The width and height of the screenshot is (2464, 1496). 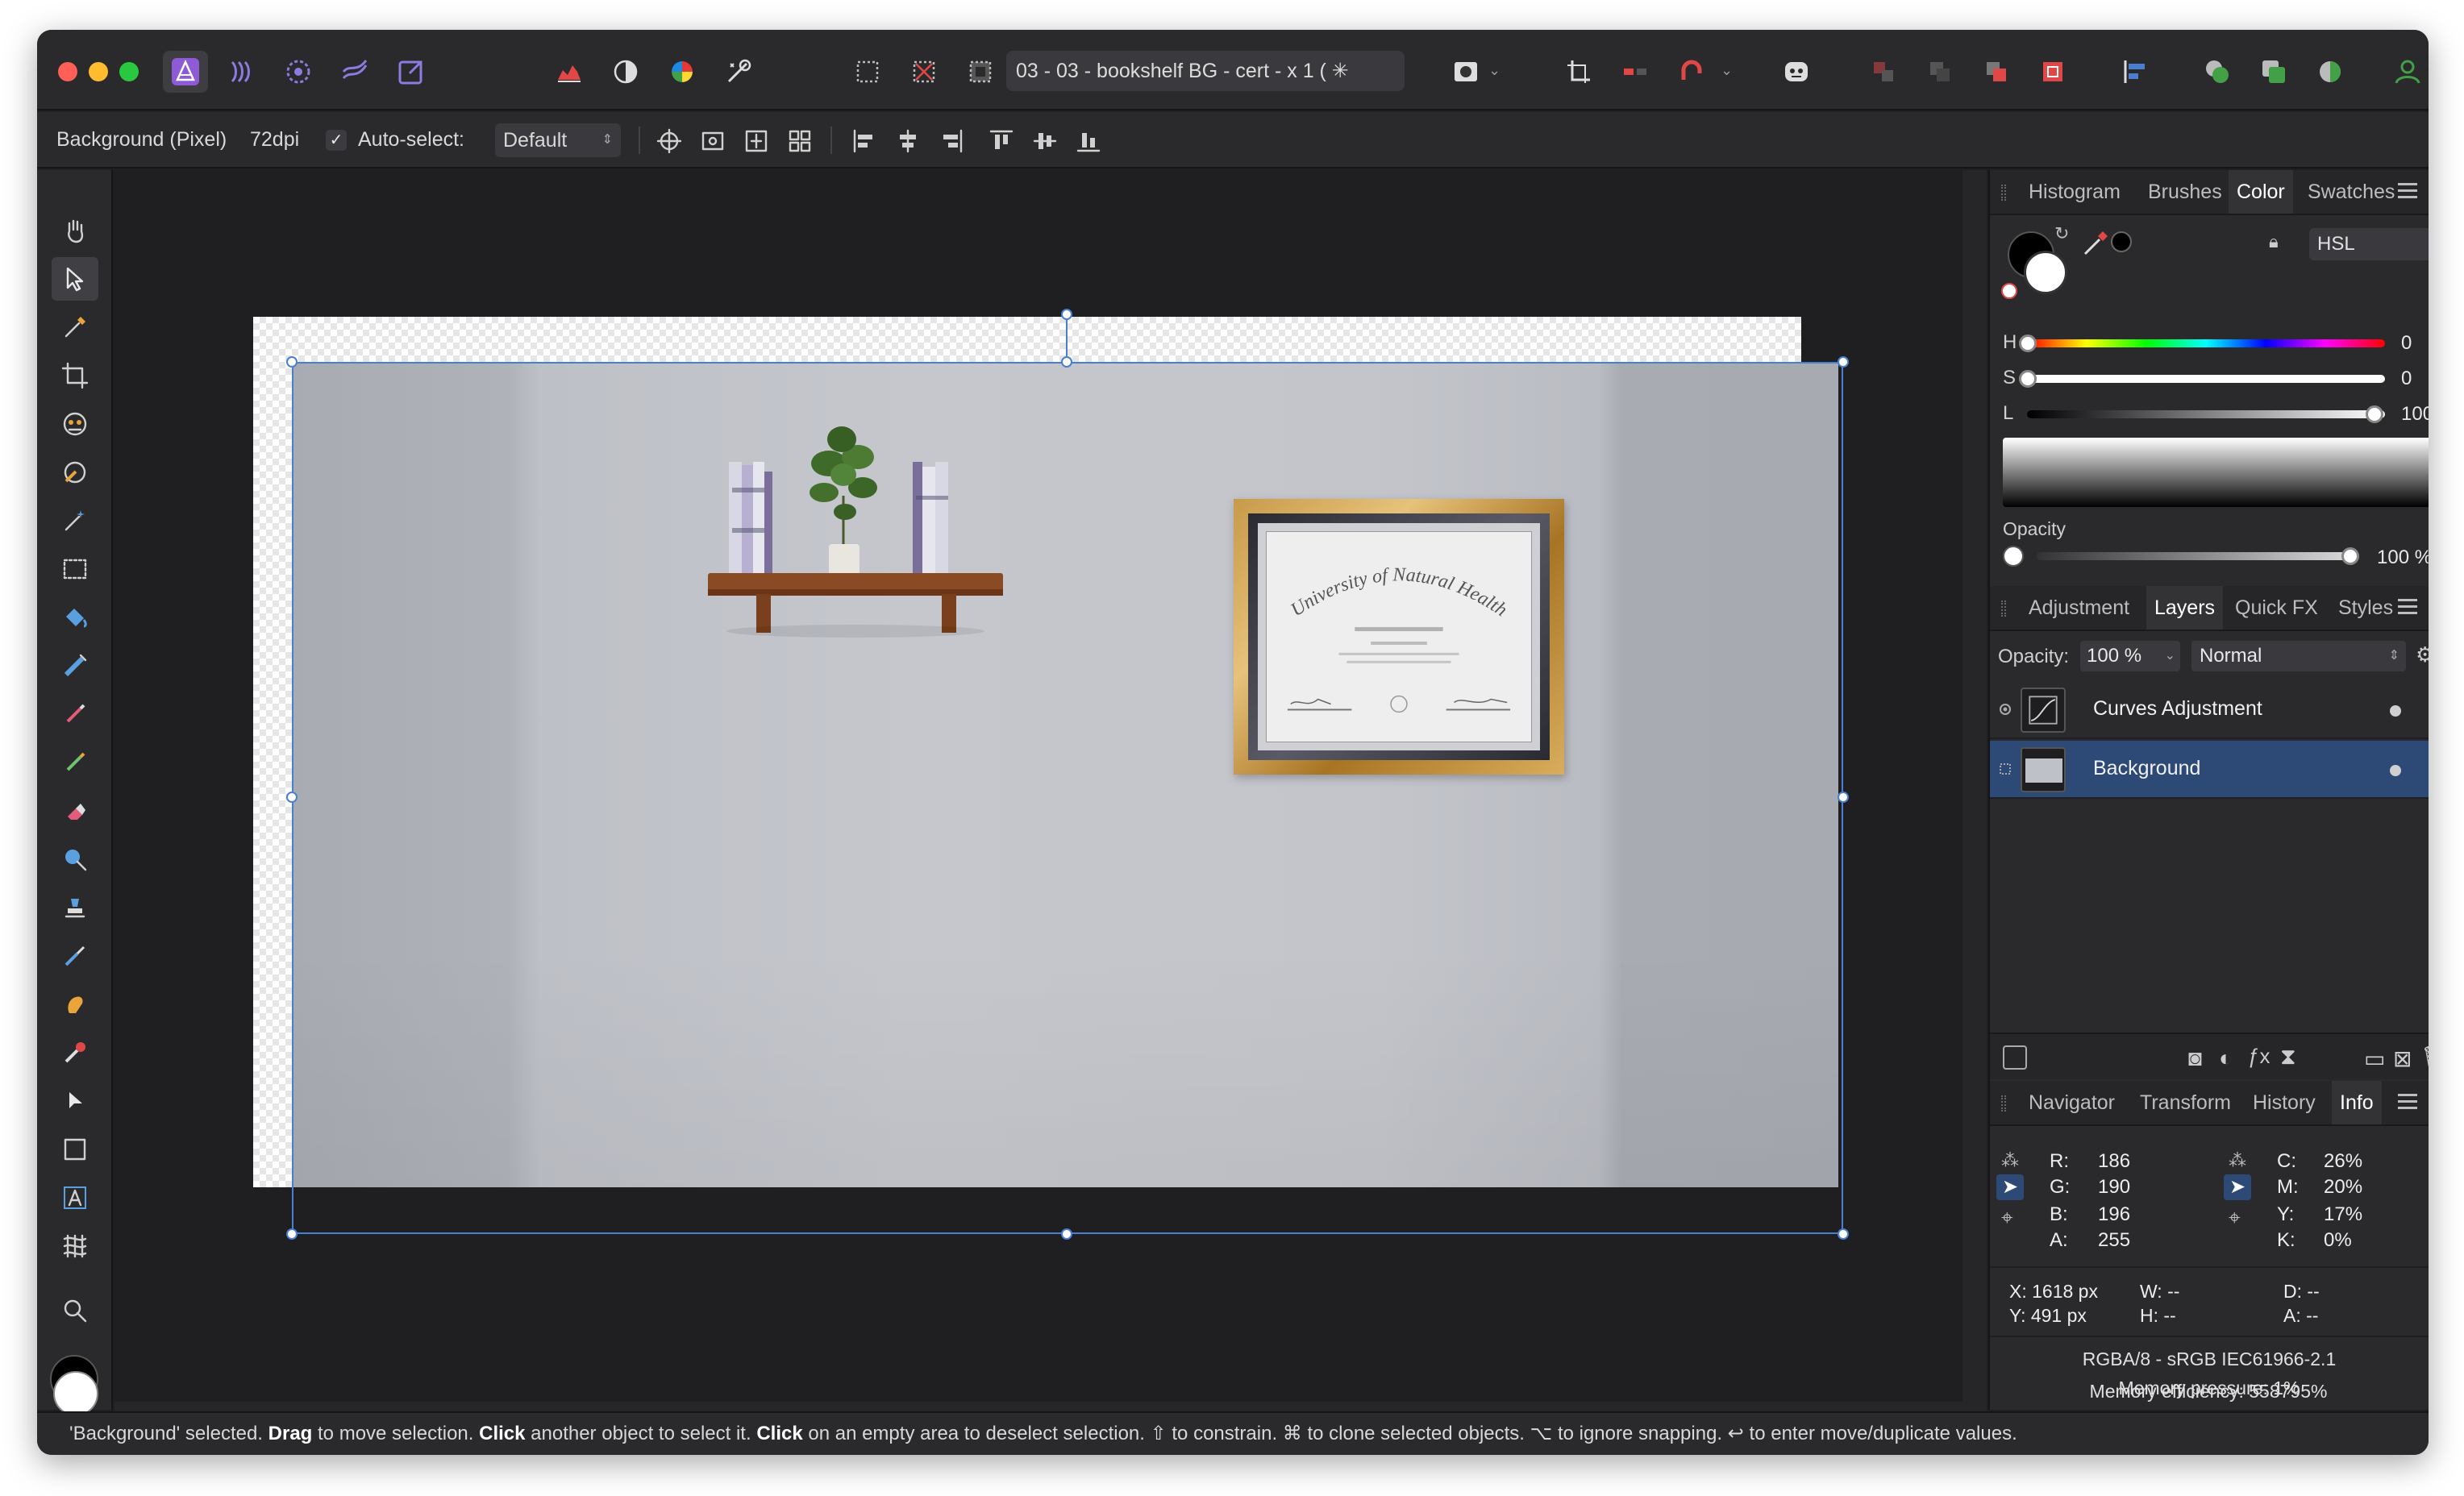 What do you see at coordinates (1050, 1406) in the screenshot?
I see `horizontal-scrollbar` at bounding box center [1050, 1406].